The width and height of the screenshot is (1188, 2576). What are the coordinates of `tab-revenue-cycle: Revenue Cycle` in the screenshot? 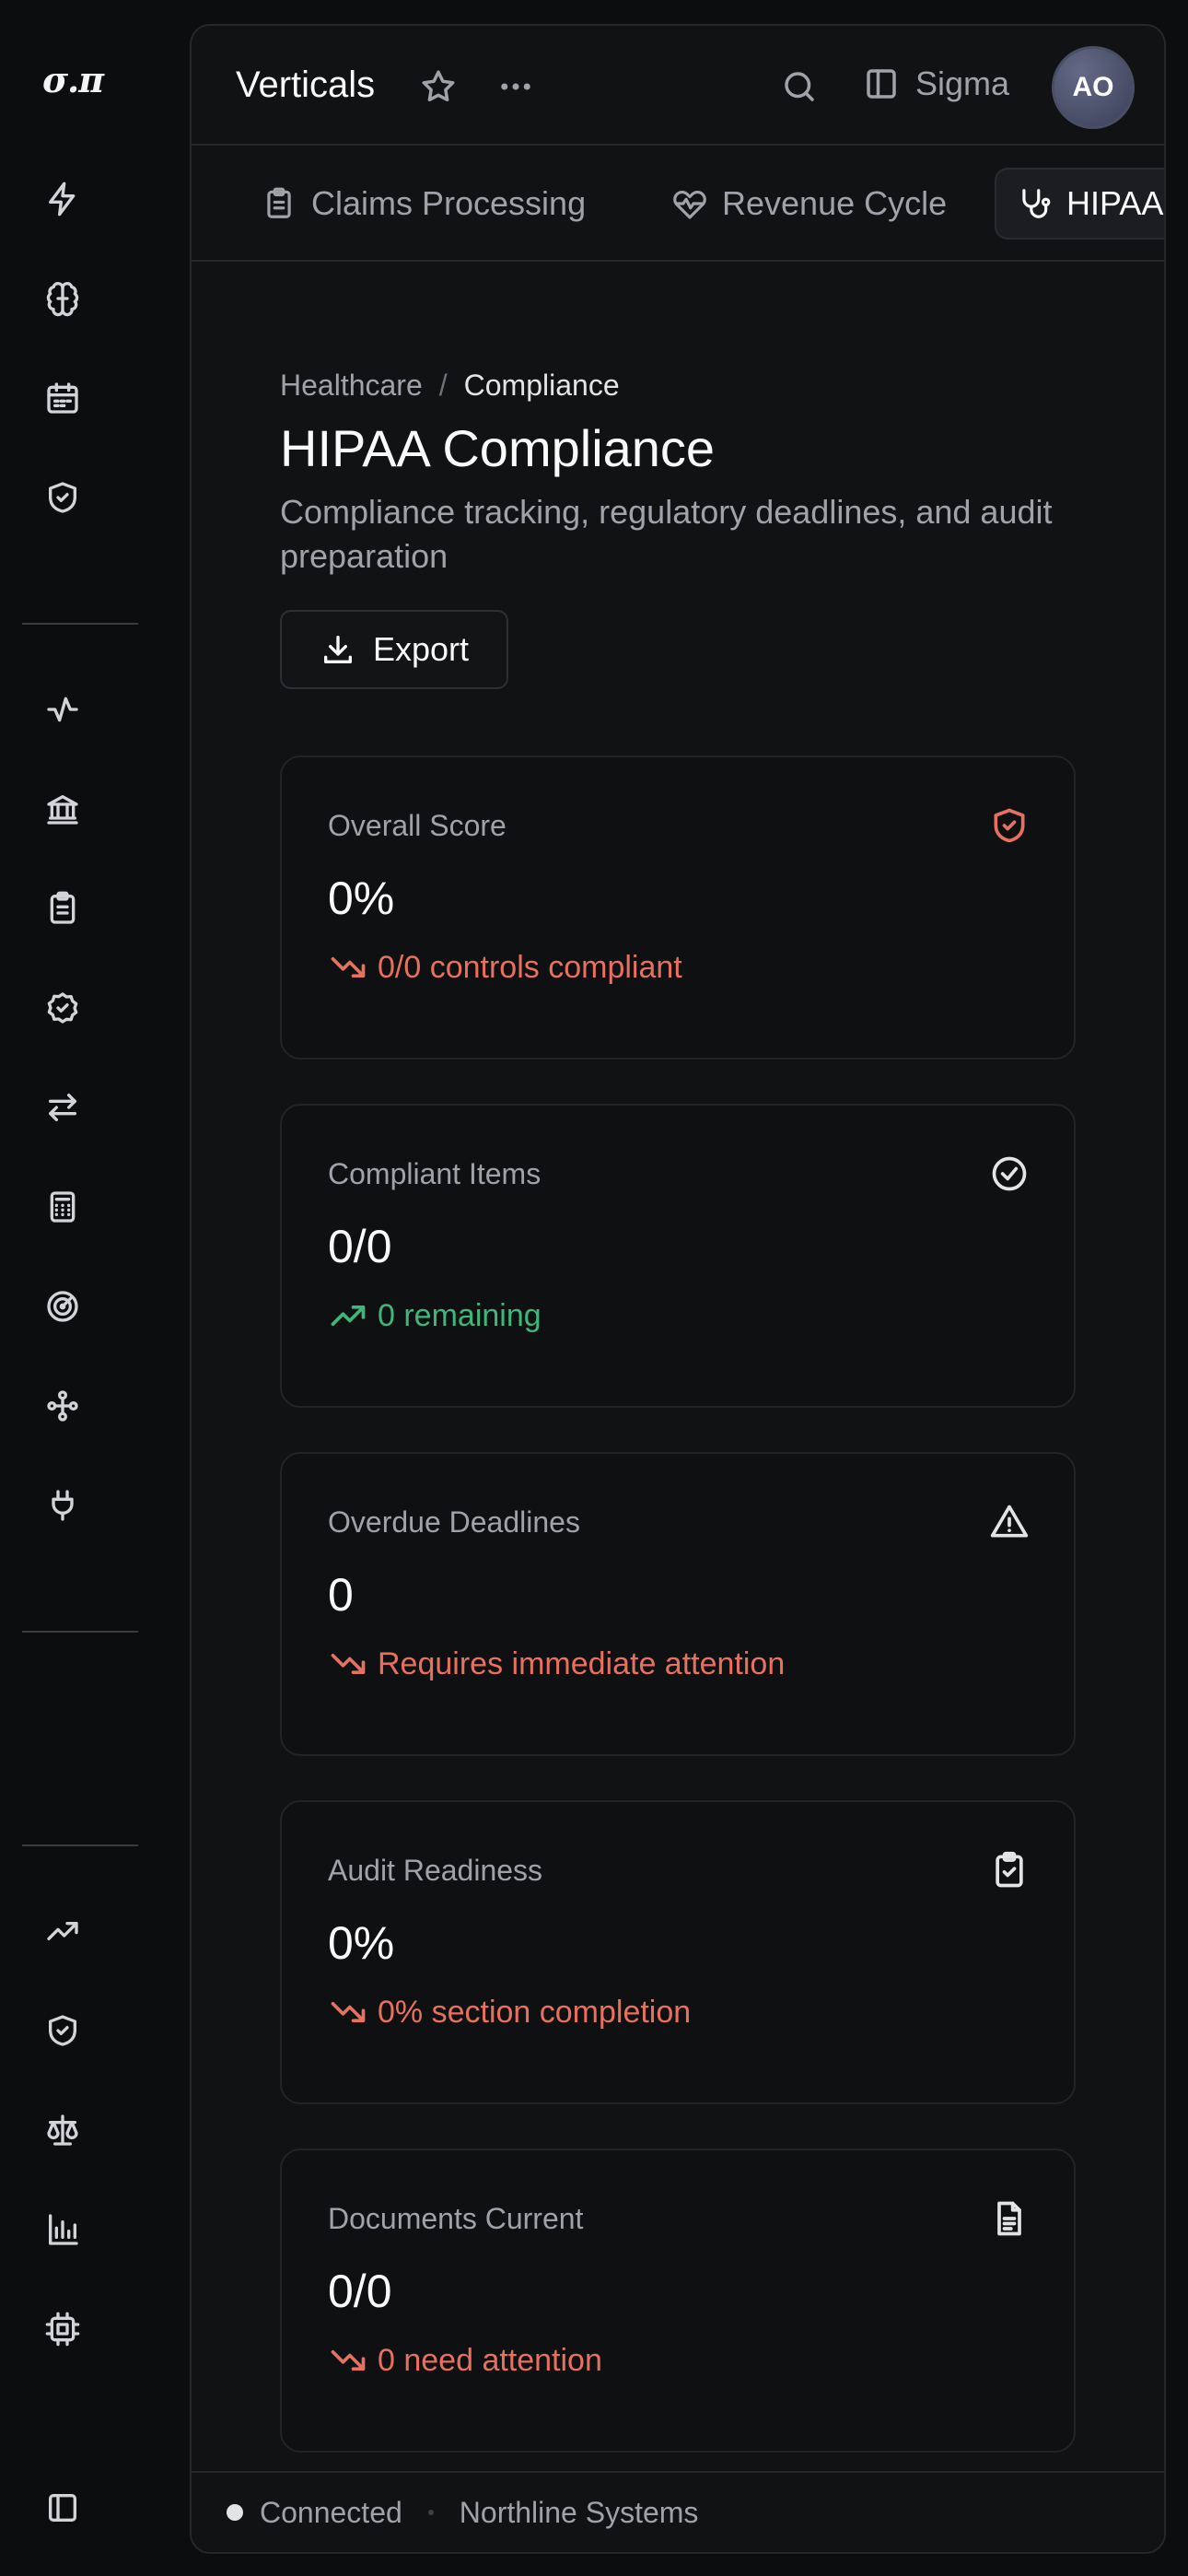 It's located at (809, 204).